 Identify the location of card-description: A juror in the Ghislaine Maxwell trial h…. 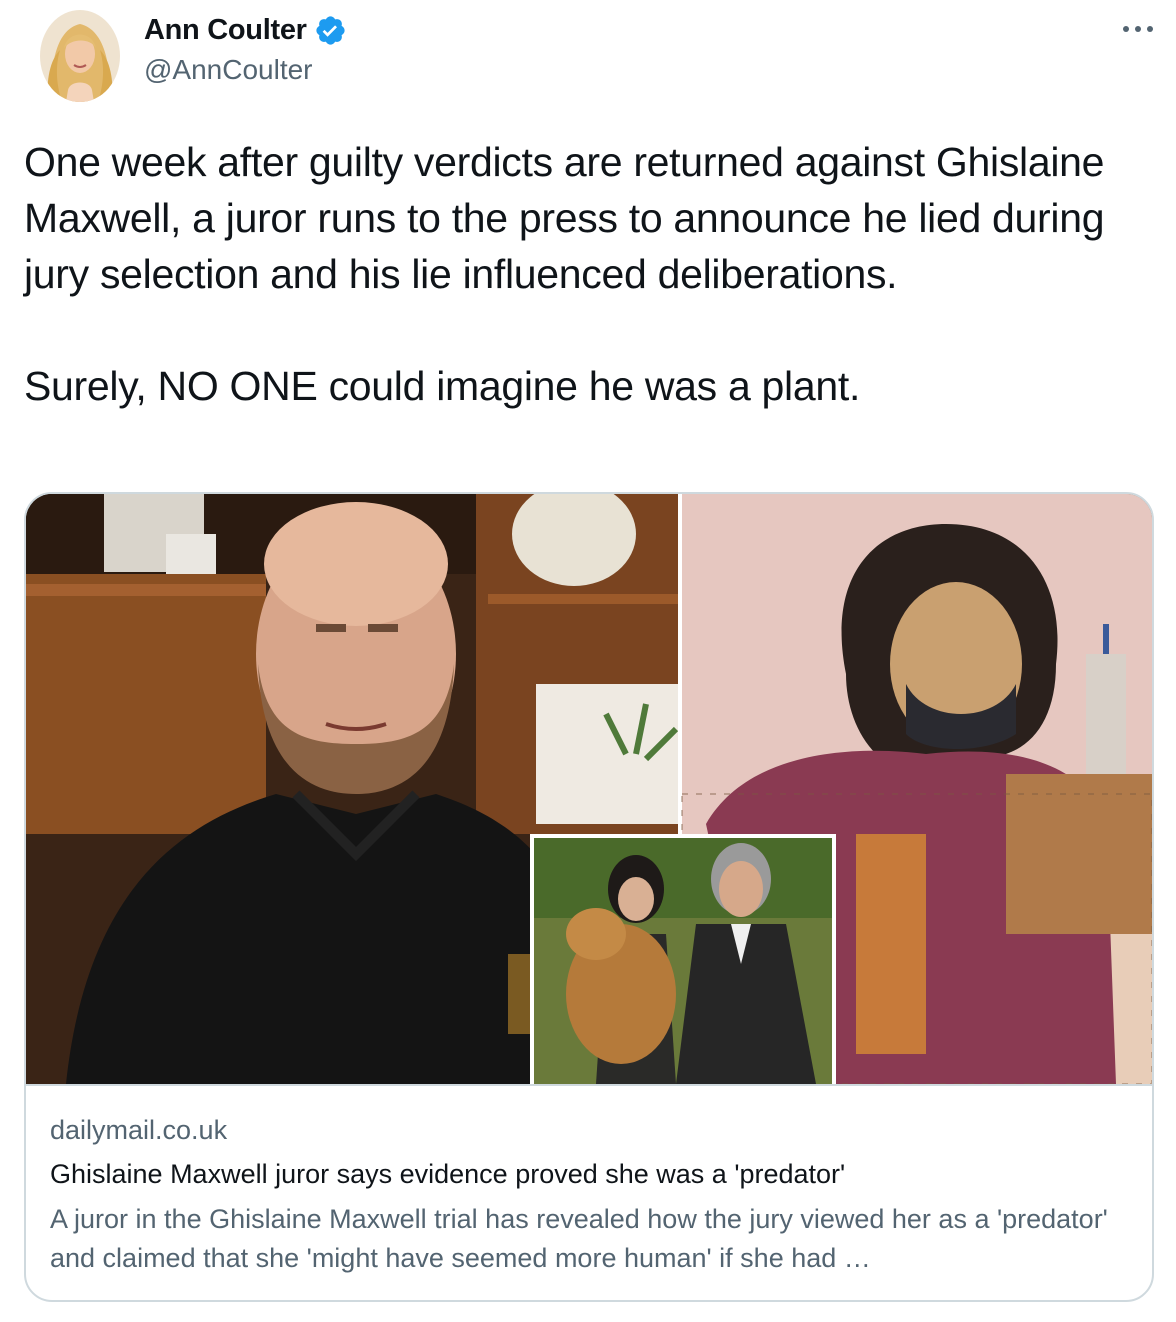
(579, 1238).